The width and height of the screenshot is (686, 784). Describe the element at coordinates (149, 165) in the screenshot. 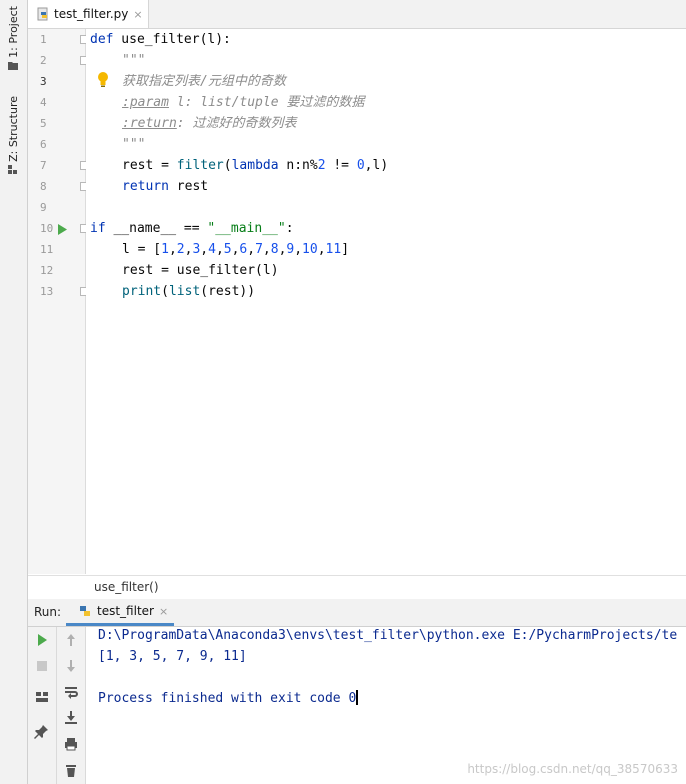

I see `code-token: rest =` at that location.